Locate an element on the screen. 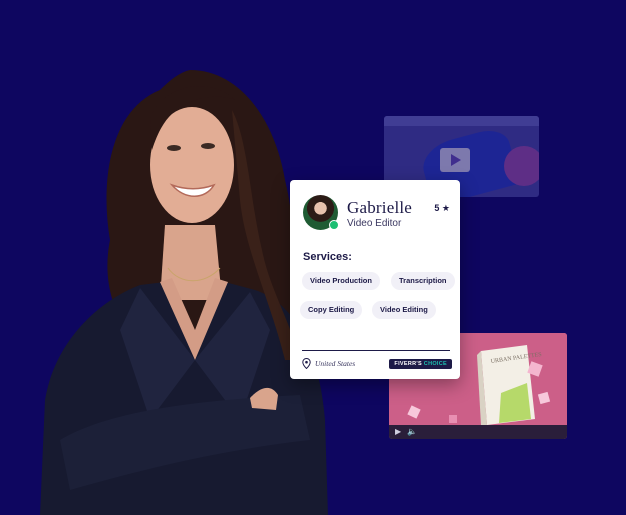 Image resolution: width=626 pixels, height=515 pixels. services-heading: Services: is located at coordinates (327, 257).